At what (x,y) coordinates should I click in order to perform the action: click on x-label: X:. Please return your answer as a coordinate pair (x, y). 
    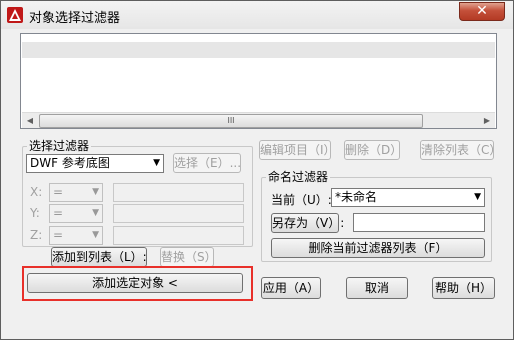
    Looking at the image, I should click on (36, 192).